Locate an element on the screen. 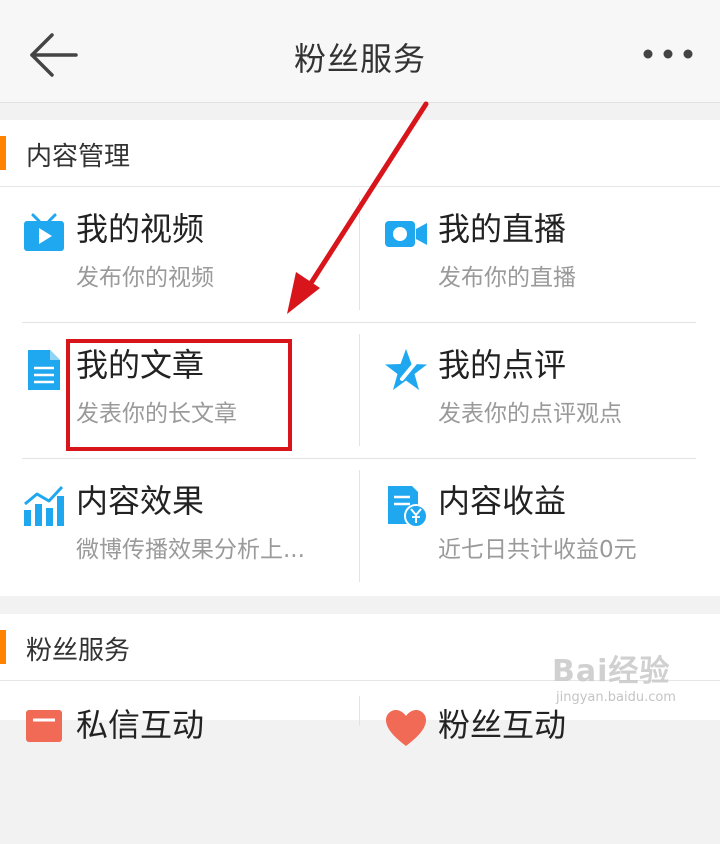 This screenshot has width=720, height=844. item-title: 我的点评 is located at coordinates (502, 365).